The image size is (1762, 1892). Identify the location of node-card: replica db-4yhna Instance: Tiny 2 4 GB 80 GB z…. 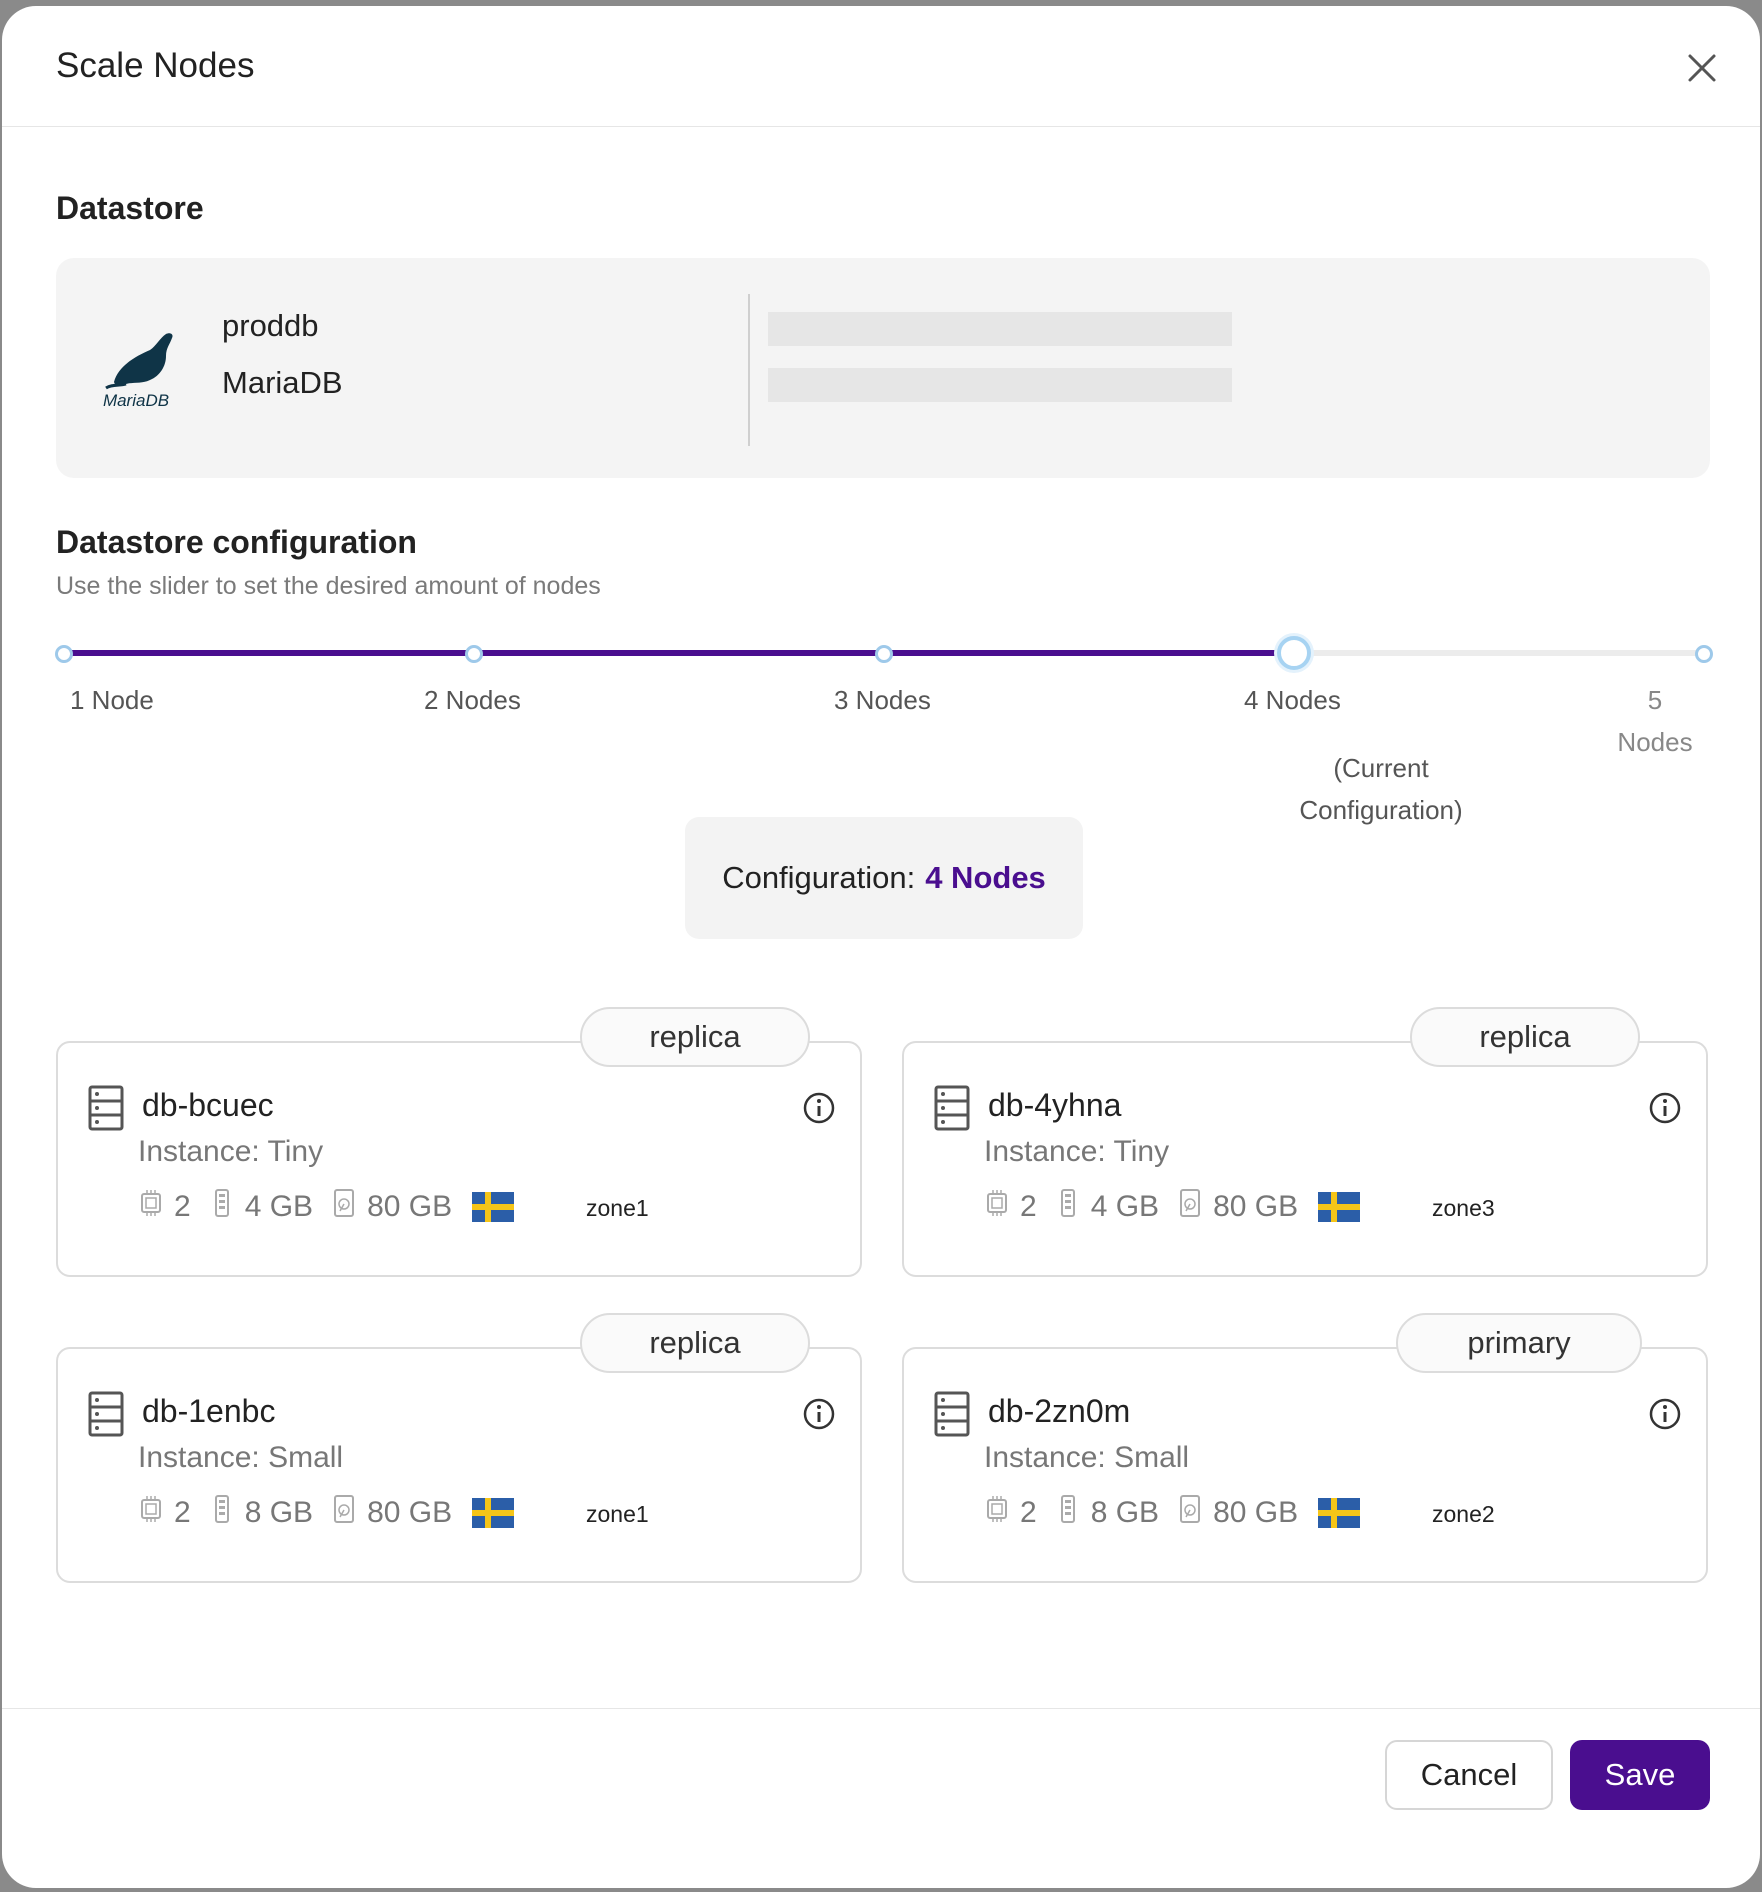
(1305, 1142).